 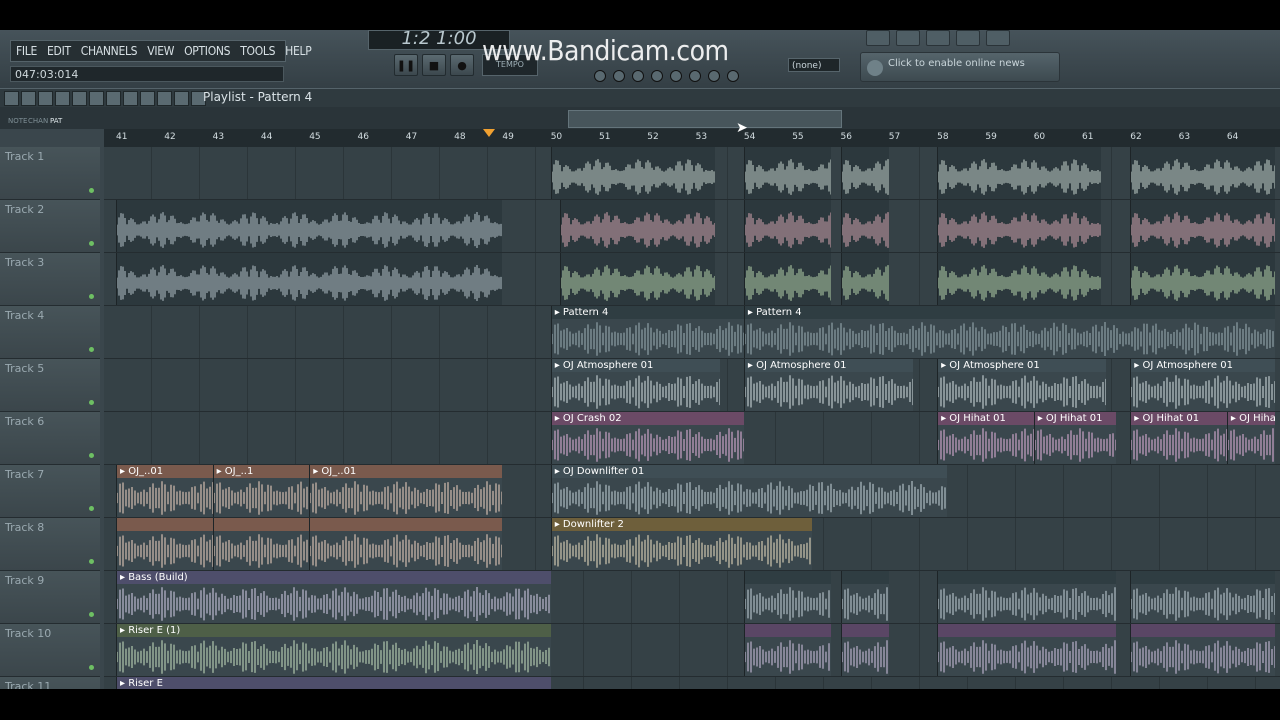 I want to click on playback-icon, so click(x=181, y=98).